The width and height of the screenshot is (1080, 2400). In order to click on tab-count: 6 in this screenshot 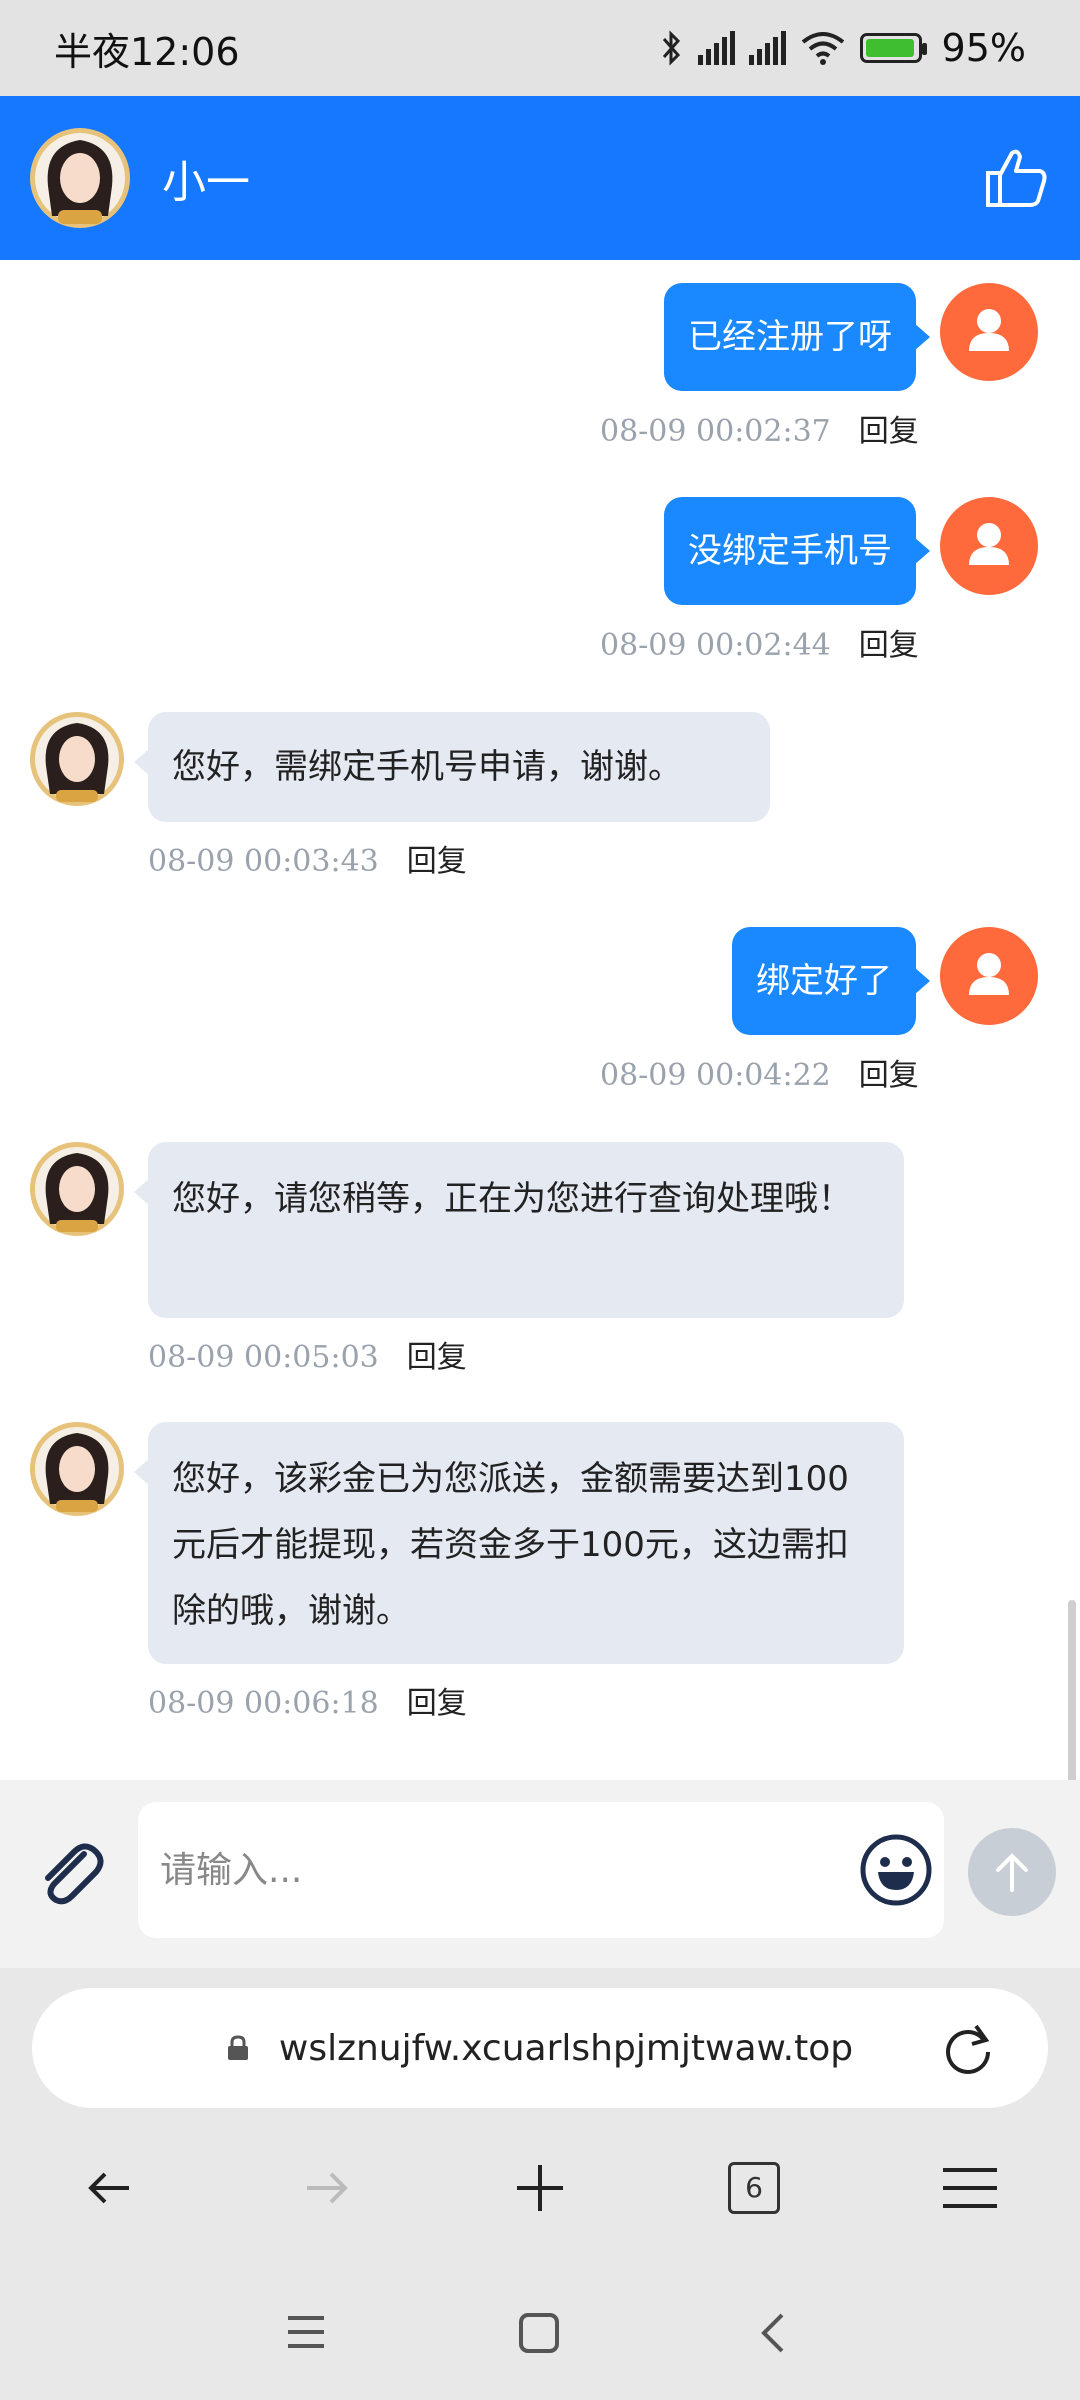, I will do `click(754, 2188)`.